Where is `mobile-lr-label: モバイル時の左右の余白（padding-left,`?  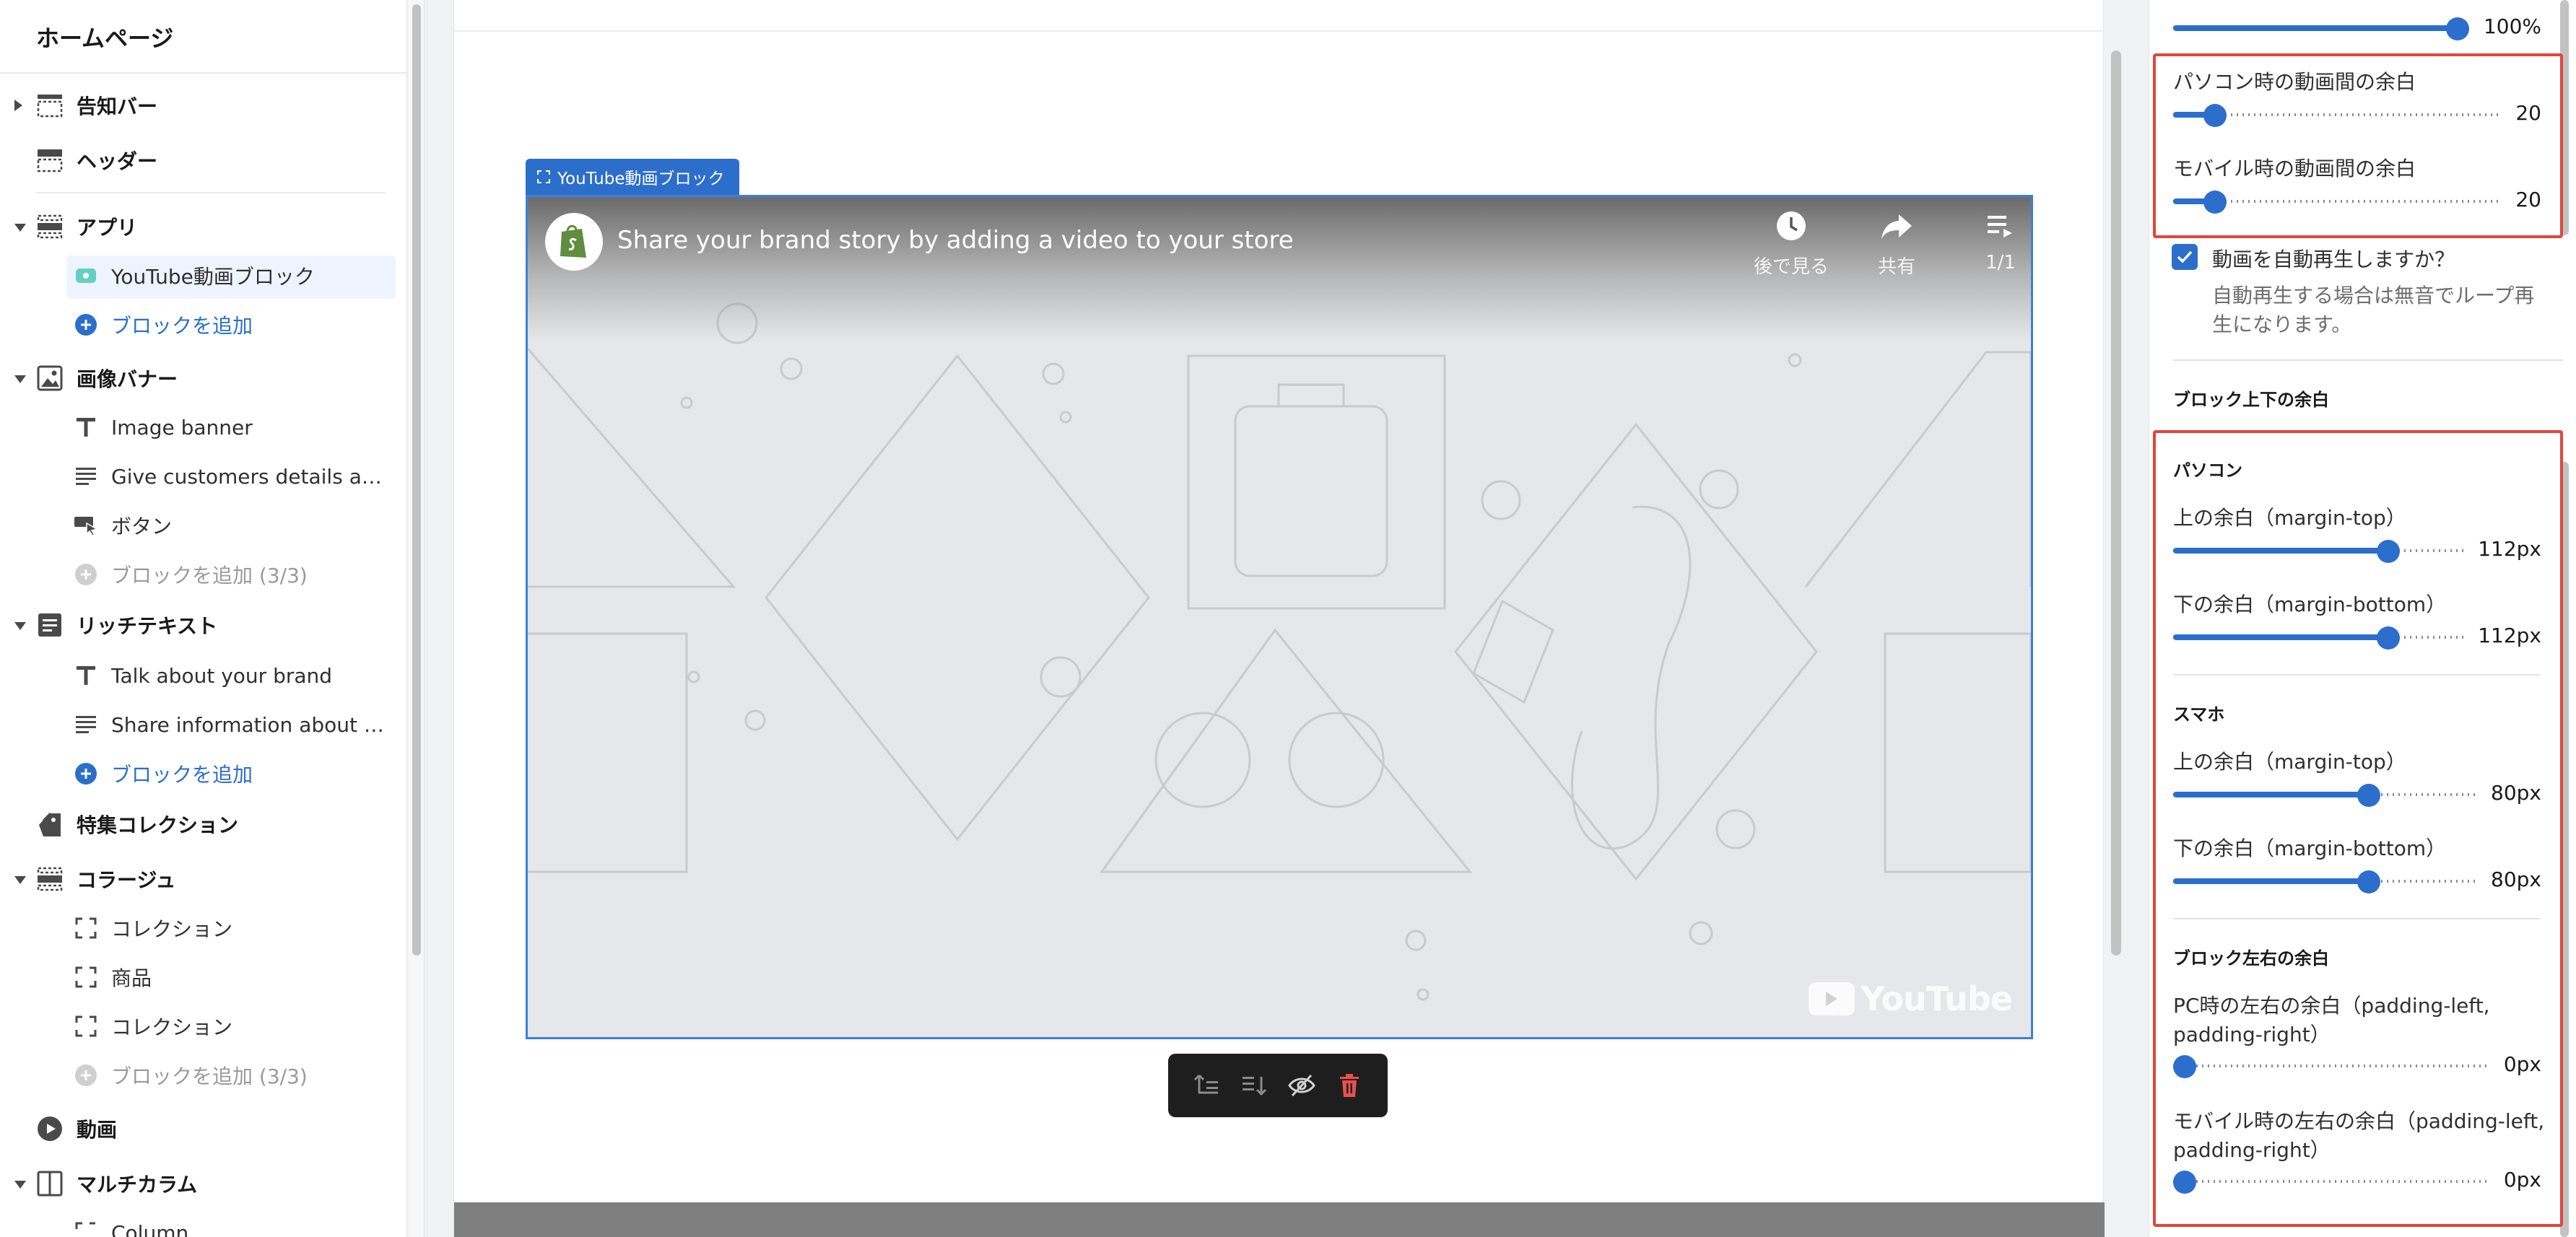 mobile-lr-label: モバイル時の左右の余白（padding-left, is located at coordinates (2359, 1121).